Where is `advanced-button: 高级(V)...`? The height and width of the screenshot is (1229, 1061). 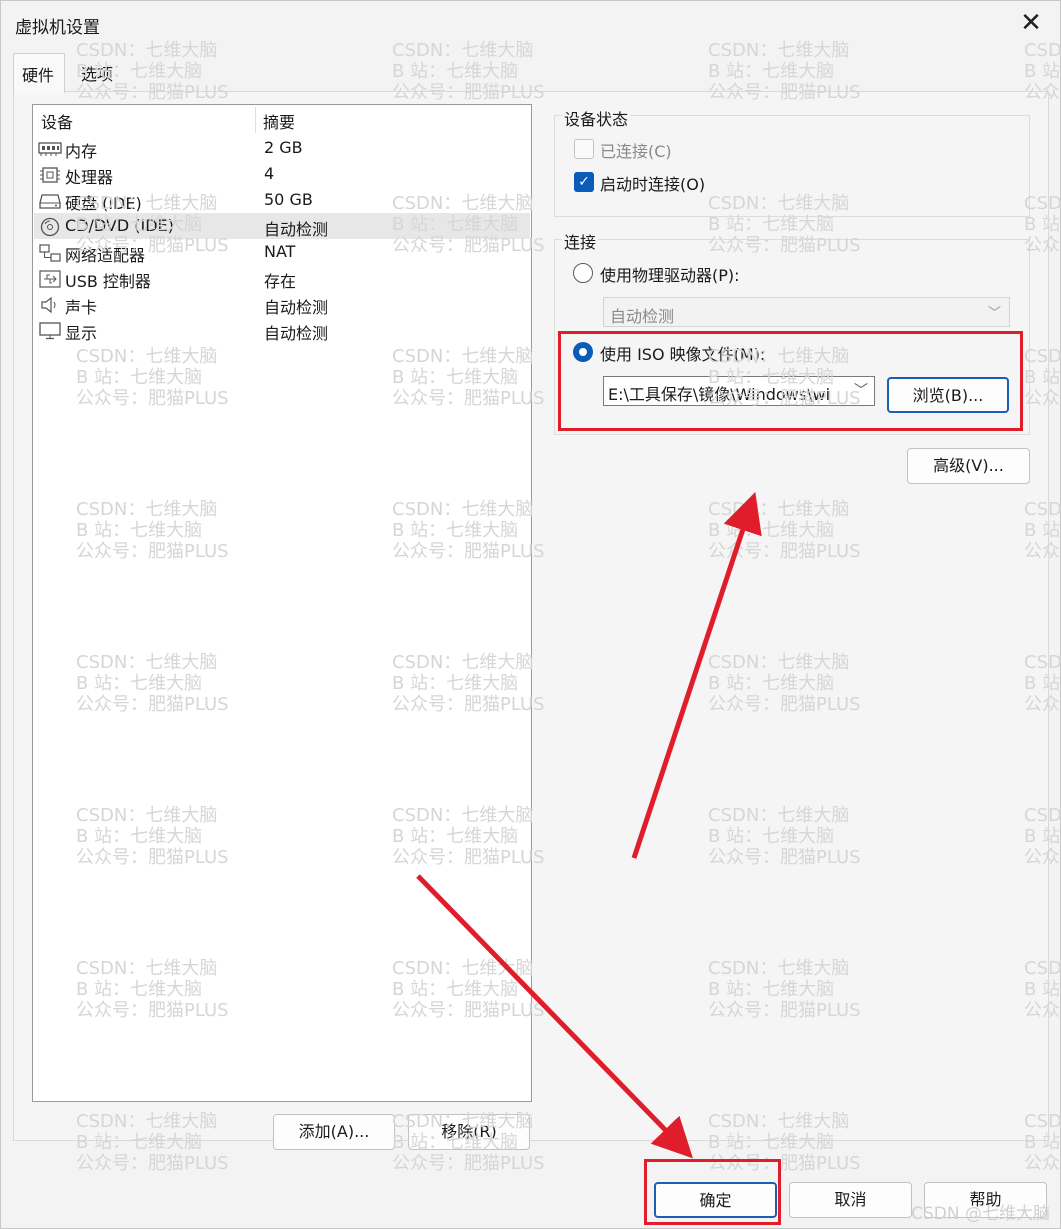
advanced-button: 高级(V)... is located at coordinates (968, 466).